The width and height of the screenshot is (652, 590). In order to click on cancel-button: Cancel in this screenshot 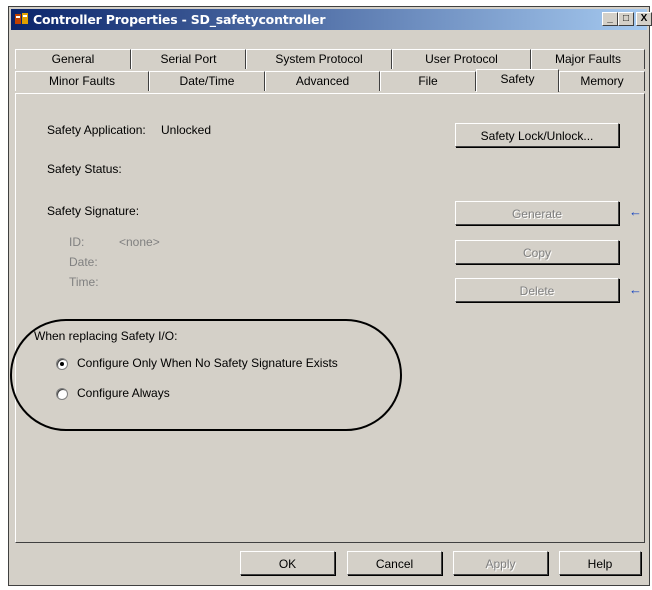, I will do `click(394, 563)`.